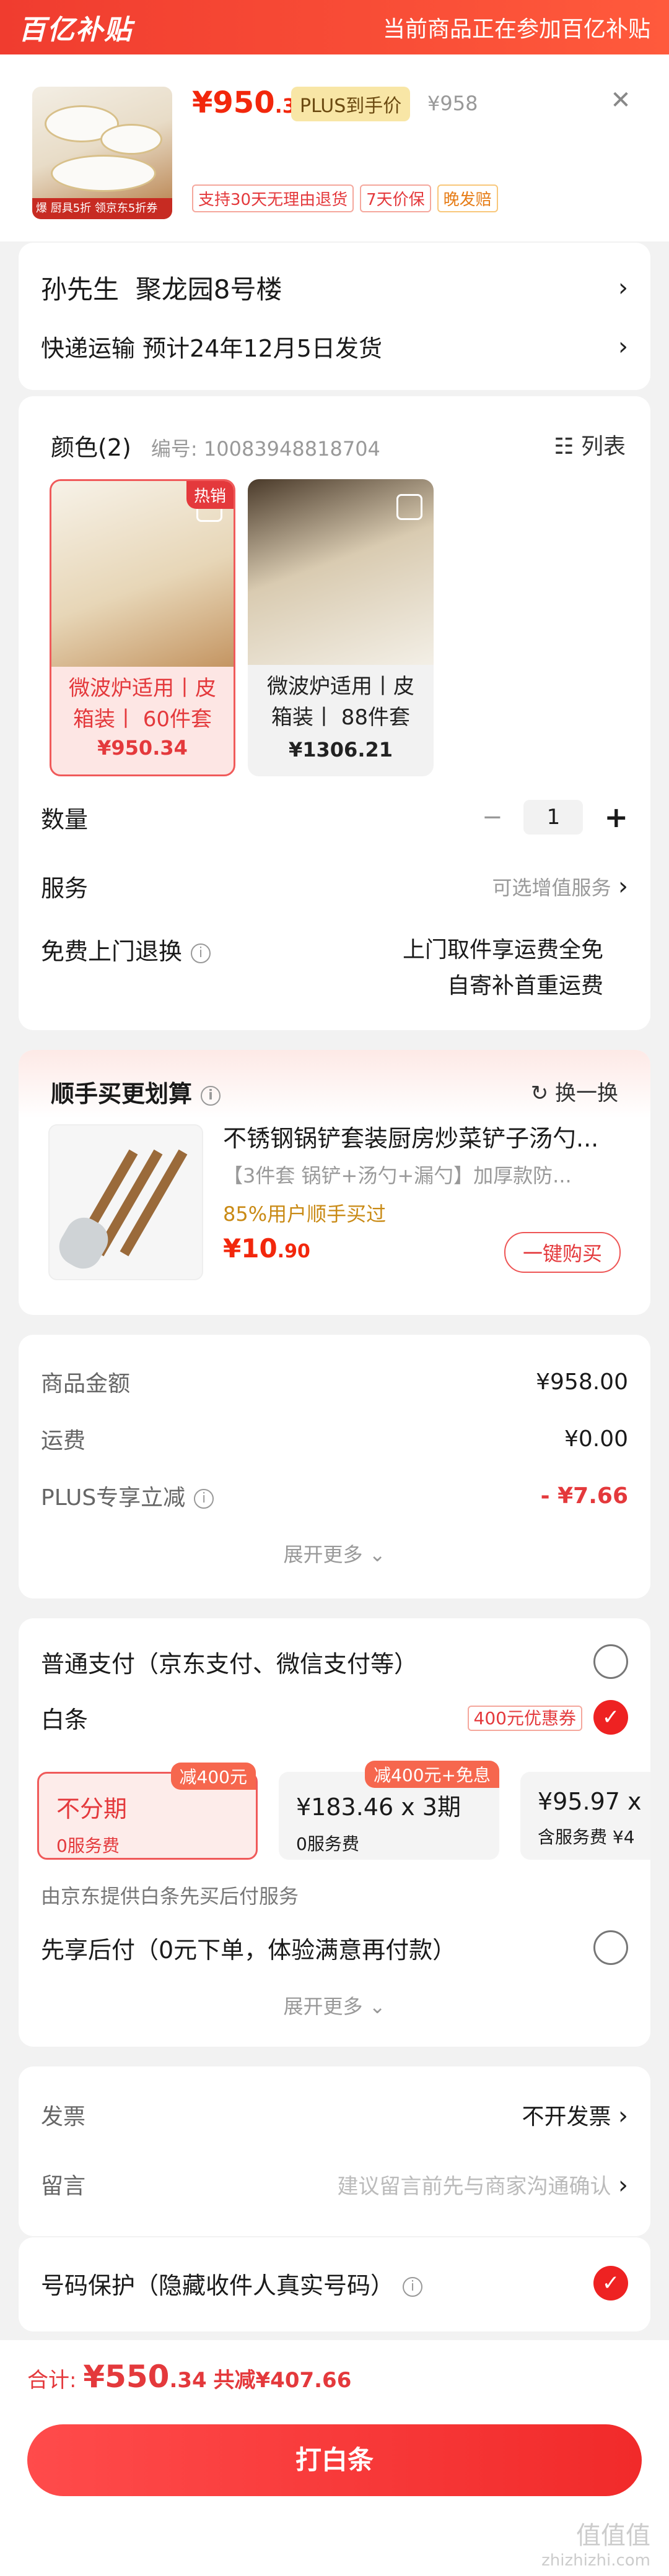 The width and height of the screenshot is (669, 2576). I want to click on plus-discount-row: PLUS专享立减 i - ¥7.66, so click(334, 1496).